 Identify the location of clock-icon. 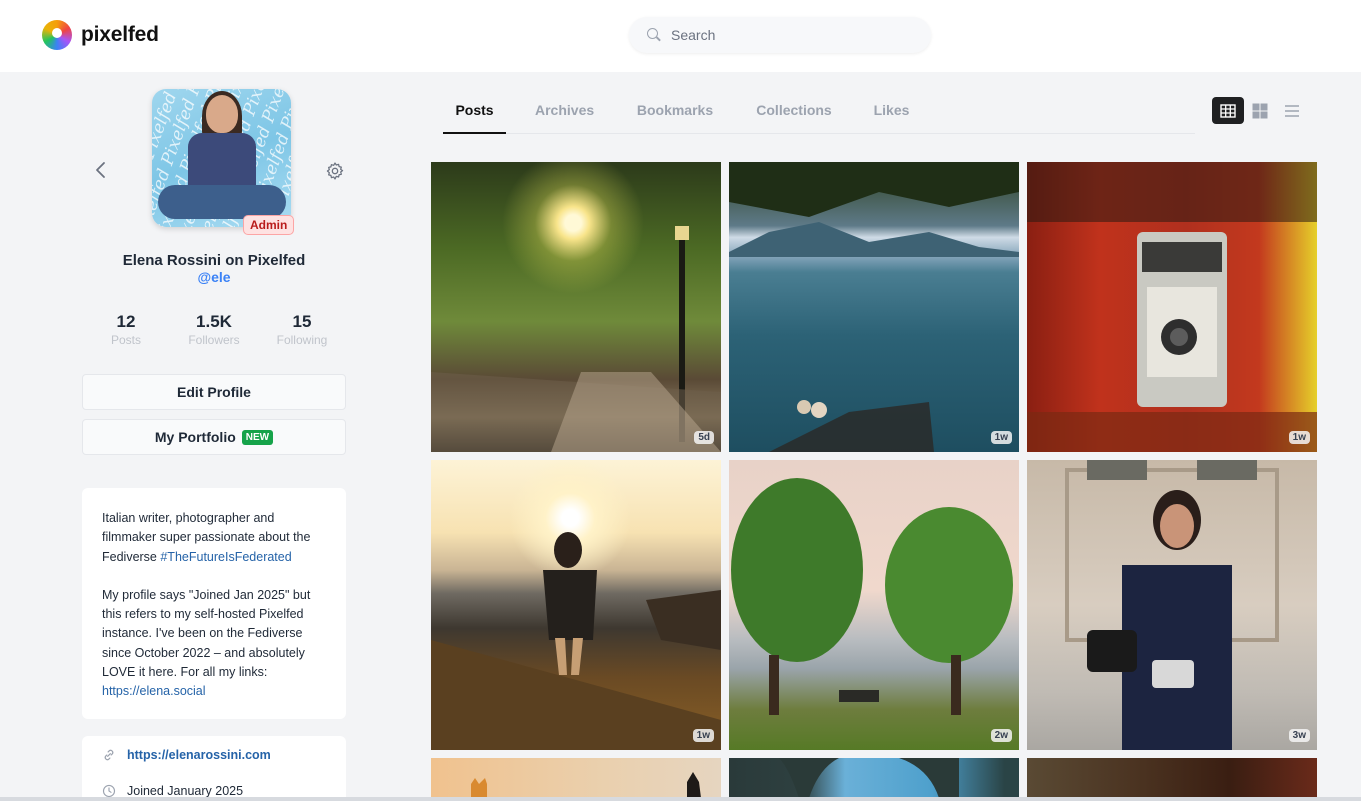
(109, 791).